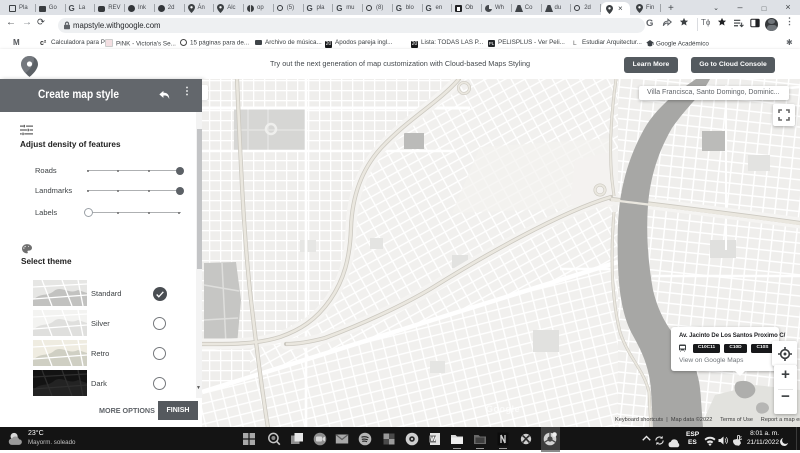 This screenshot has width=800, height=453. Describe the element at coordinates (433, 439) in the screenshot. I see `svg-text: W` at that location.